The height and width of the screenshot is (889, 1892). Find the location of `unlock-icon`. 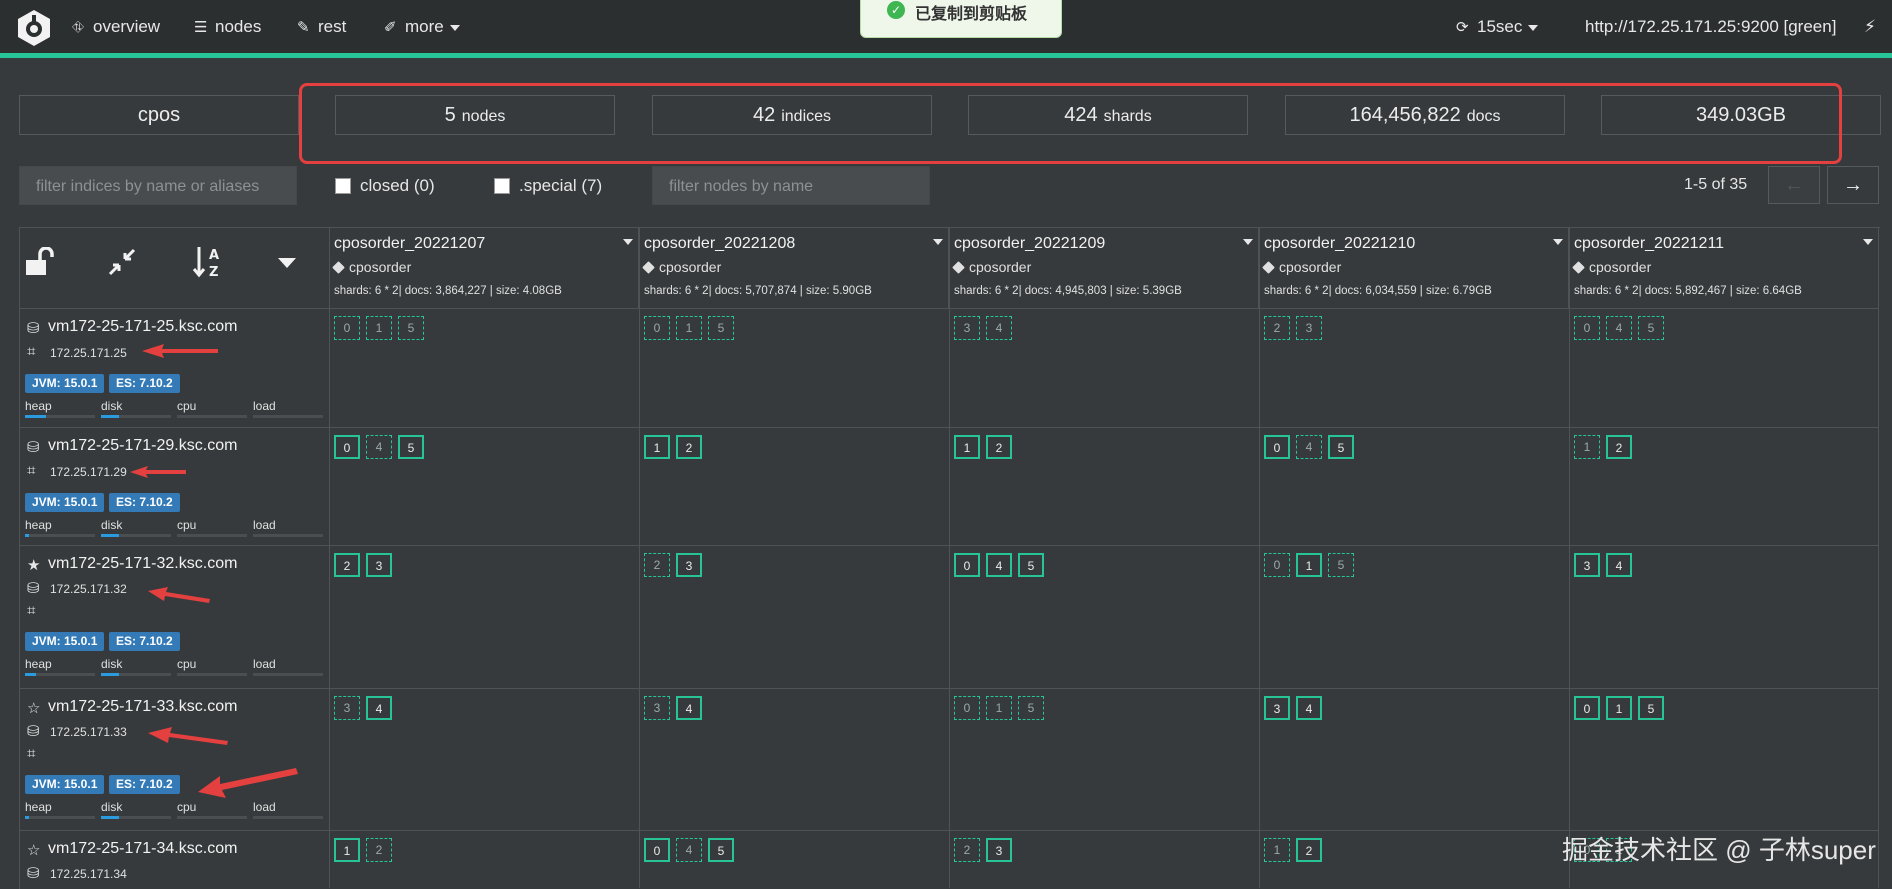

unlock-icon is located at coordinates (40, 262).